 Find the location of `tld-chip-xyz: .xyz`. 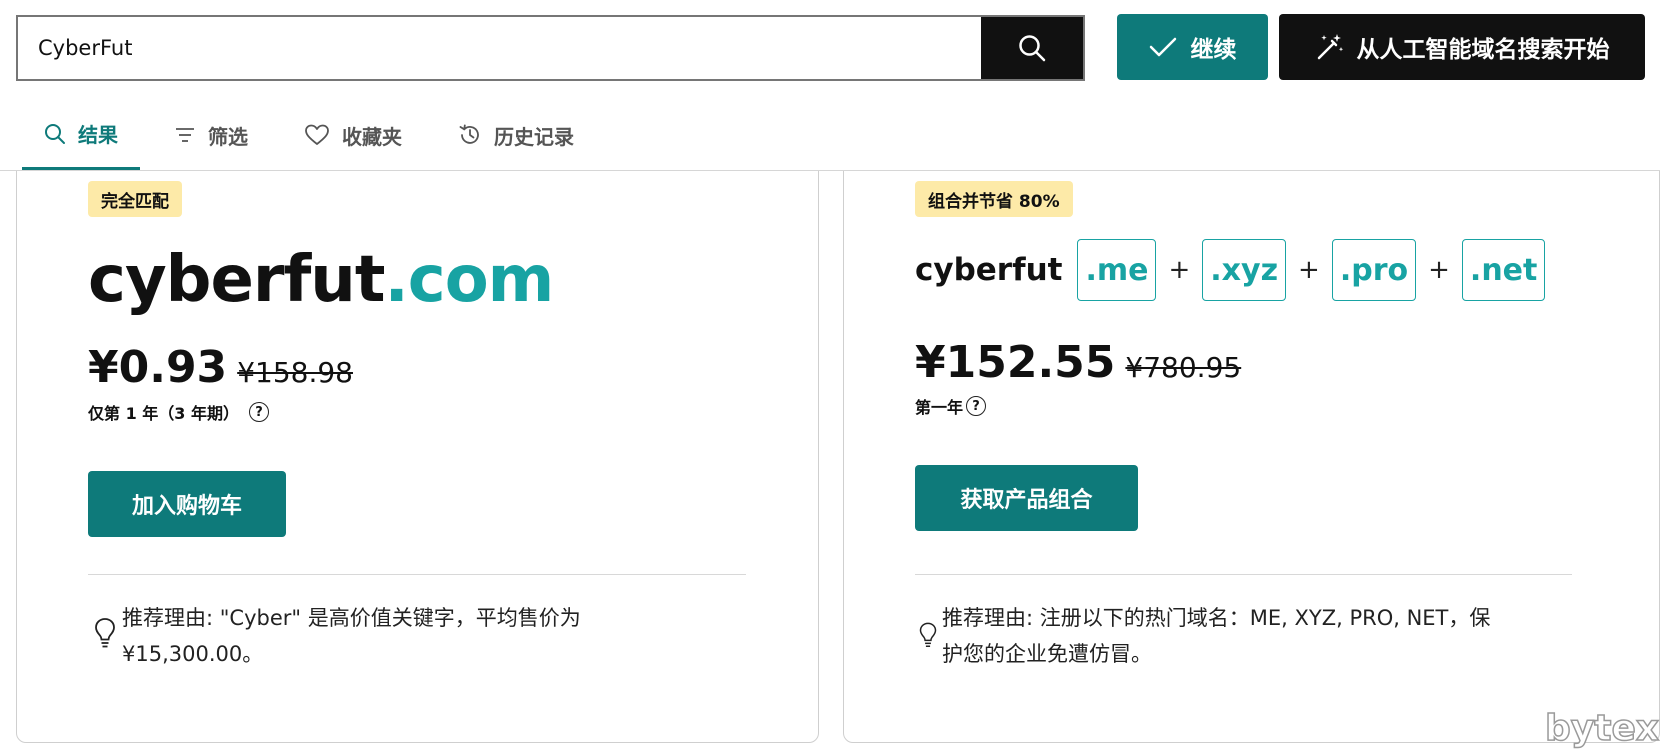

tld-chip-xyz: .xyz is located at coordinates (1244, 270).